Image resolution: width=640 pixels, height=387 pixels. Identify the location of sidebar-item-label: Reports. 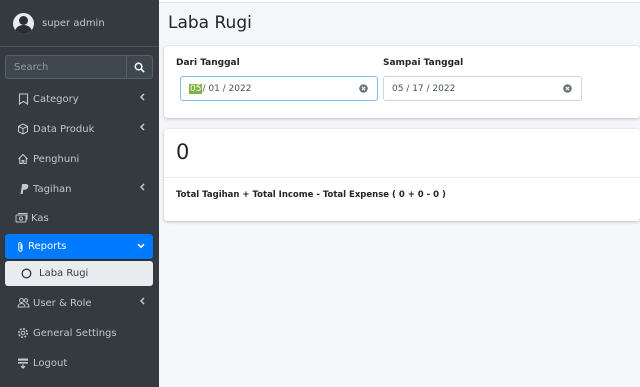
(47, 246).